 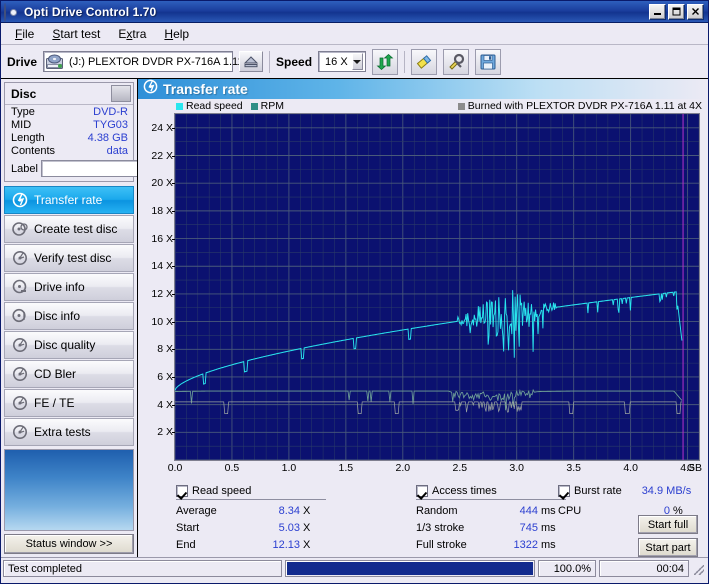 What do you see at coordinates (668, 524) in the screenshot?
I see `start-full-button: Start full` at bounding box center [668, 524].